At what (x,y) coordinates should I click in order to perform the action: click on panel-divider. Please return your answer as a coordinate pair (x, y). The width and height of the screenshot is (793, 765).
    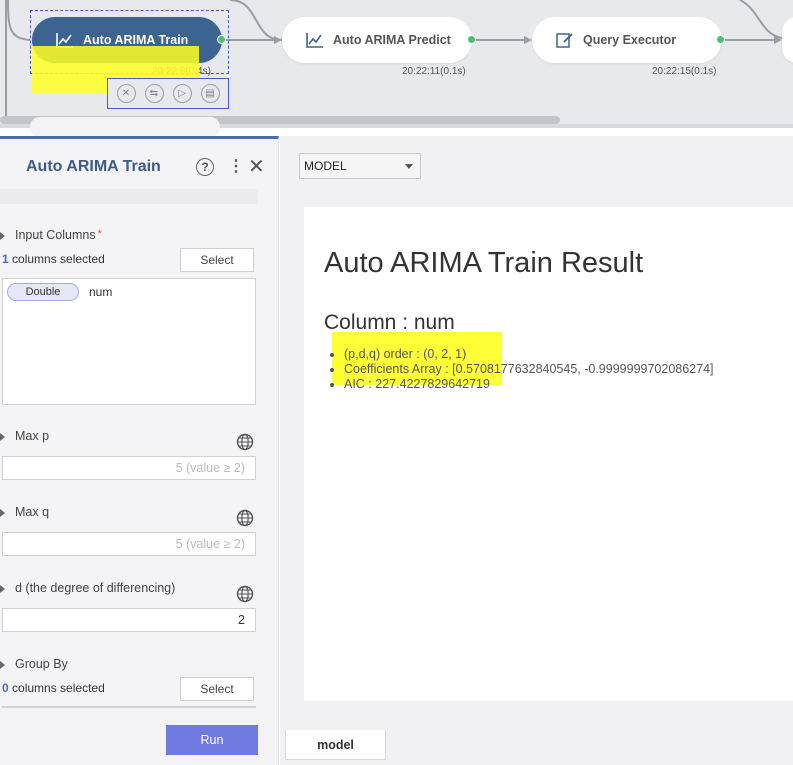
    Looking at the image, I should click on (129, 196).